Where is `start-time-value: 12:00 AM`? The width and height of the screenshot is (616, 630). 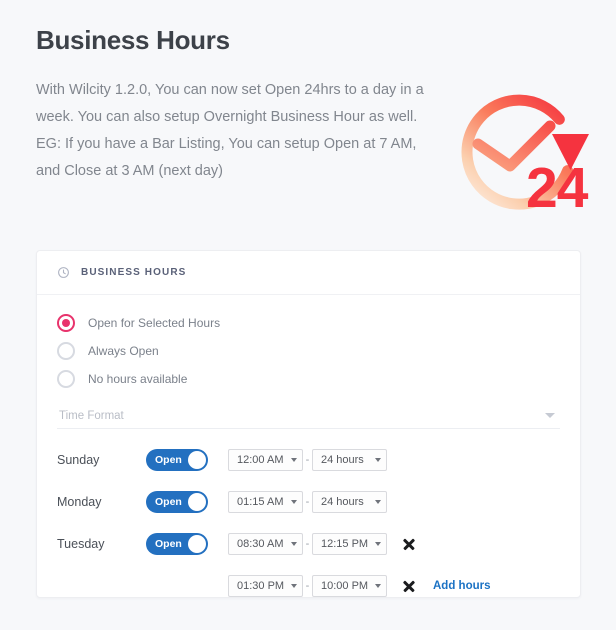
start-time-value: 12:00 AM is located at coordinates (260, 460).